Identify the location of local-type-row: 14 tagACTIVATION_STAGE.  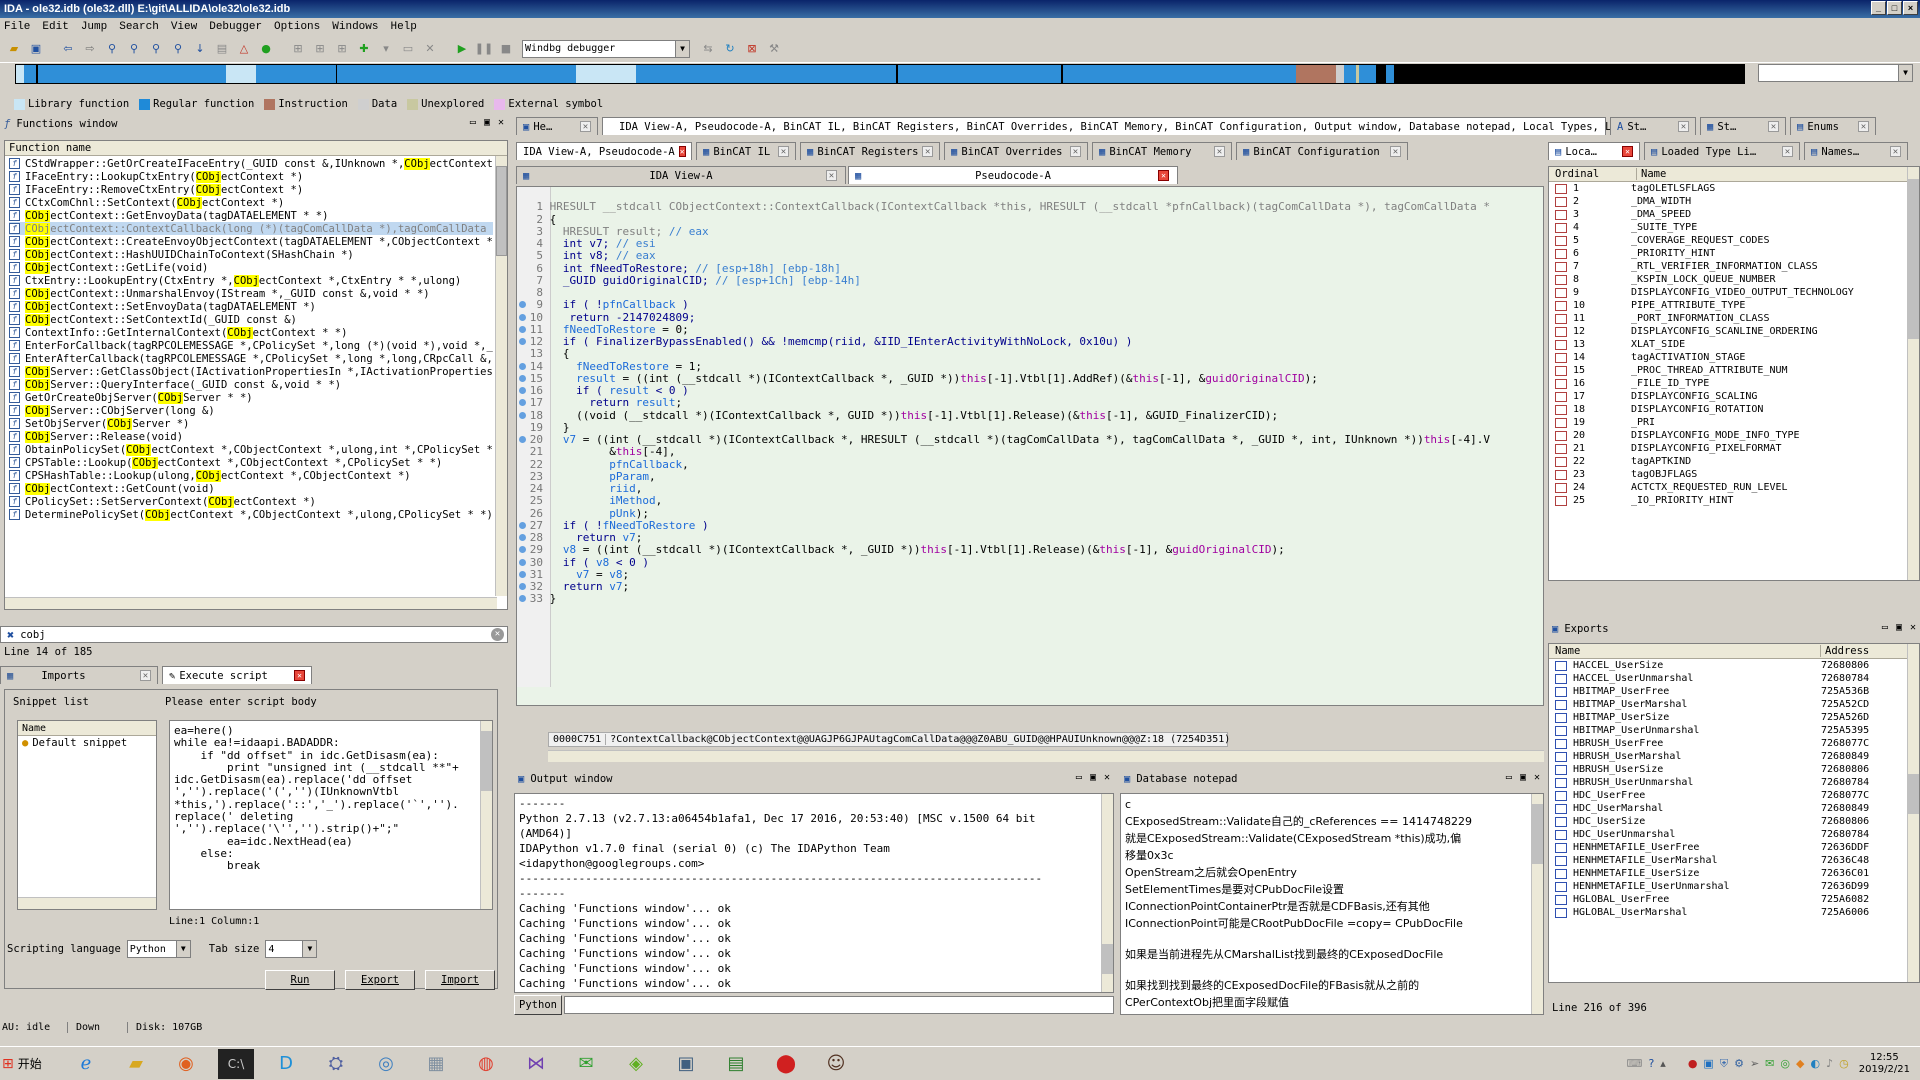
(1734, 357).